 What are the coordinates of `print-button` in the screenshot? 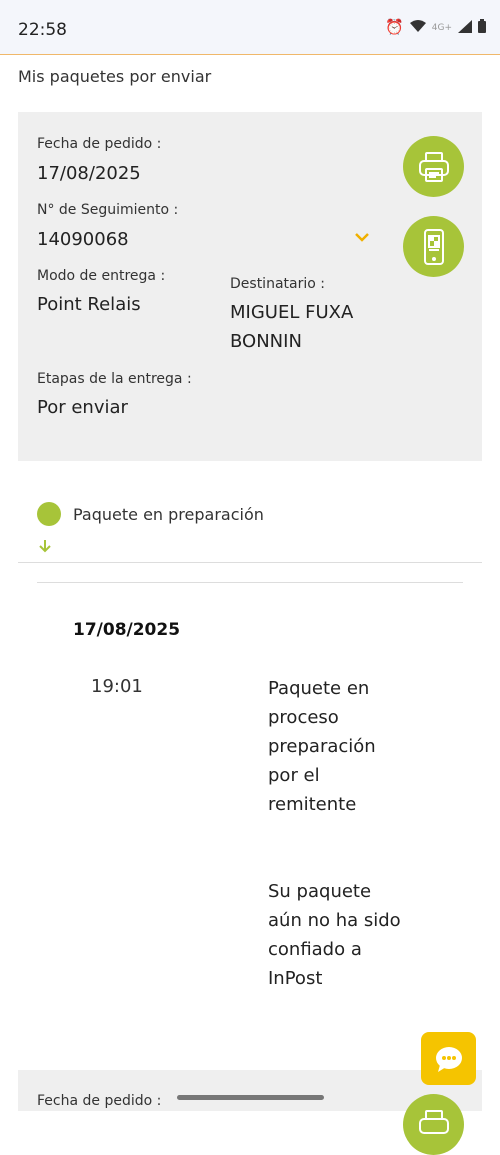 It's located at (433, 166).